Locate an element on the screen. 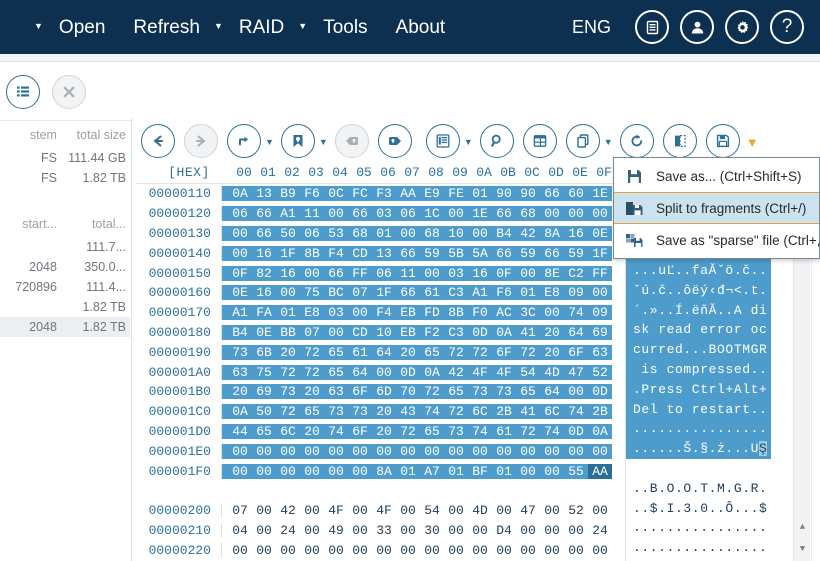 The image size is (820, 561). close-icon is located at coordinates (69, 92).